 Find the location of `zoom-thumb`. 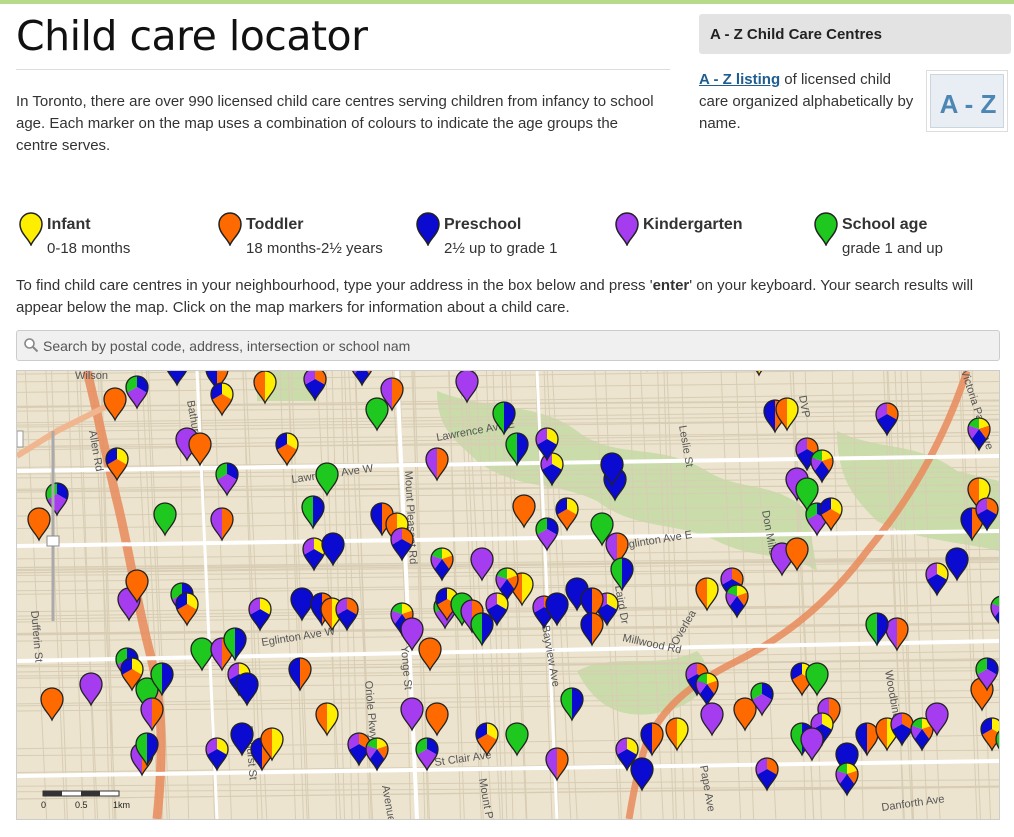

zoom-thumb is located at coordinates (53, 541).